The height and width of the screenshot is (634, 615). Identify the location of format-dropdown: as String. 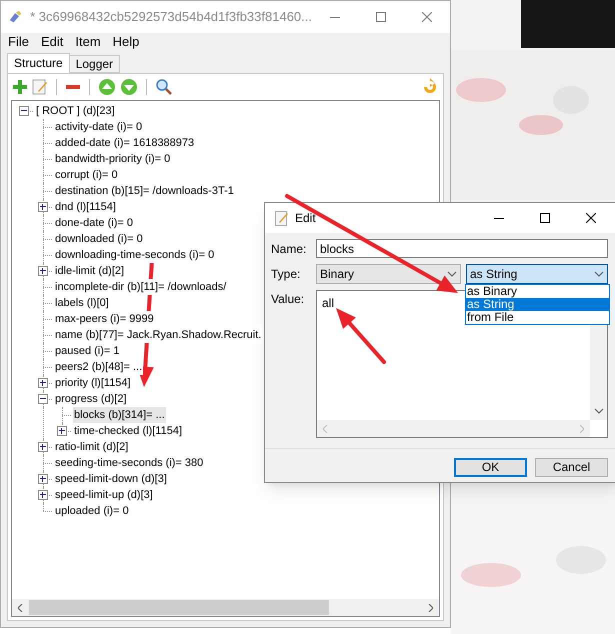
(537, 274).